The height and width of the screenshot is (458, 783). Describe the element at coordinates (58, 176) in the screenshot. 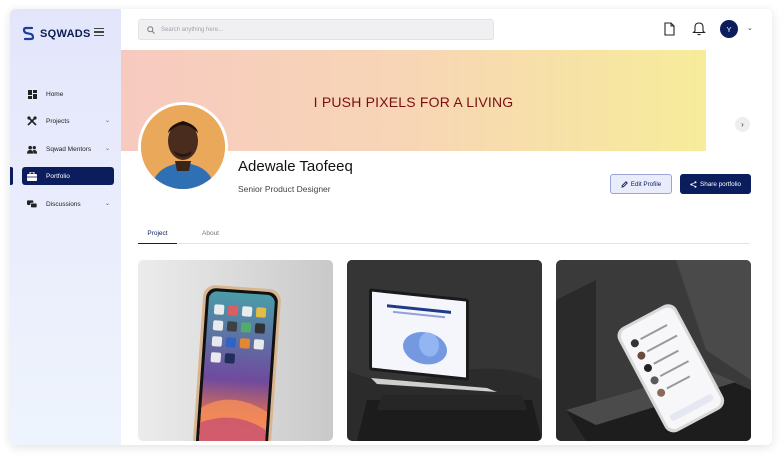

I see `sidebar-item-label: Portfolio` at that location.